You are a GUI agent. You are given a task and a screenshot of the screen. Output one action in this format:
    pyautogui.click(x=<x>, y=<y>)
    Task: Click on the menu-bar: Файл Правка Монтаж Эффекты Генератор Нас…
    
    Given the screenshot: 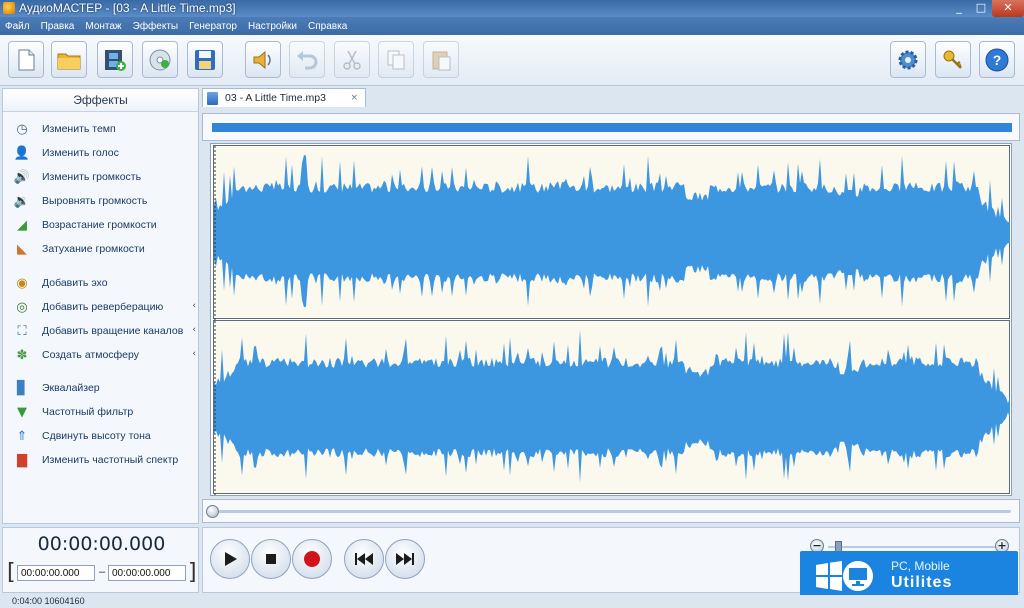 What is the action you would take?
    pyautogui.click(x=512, y=26)
    